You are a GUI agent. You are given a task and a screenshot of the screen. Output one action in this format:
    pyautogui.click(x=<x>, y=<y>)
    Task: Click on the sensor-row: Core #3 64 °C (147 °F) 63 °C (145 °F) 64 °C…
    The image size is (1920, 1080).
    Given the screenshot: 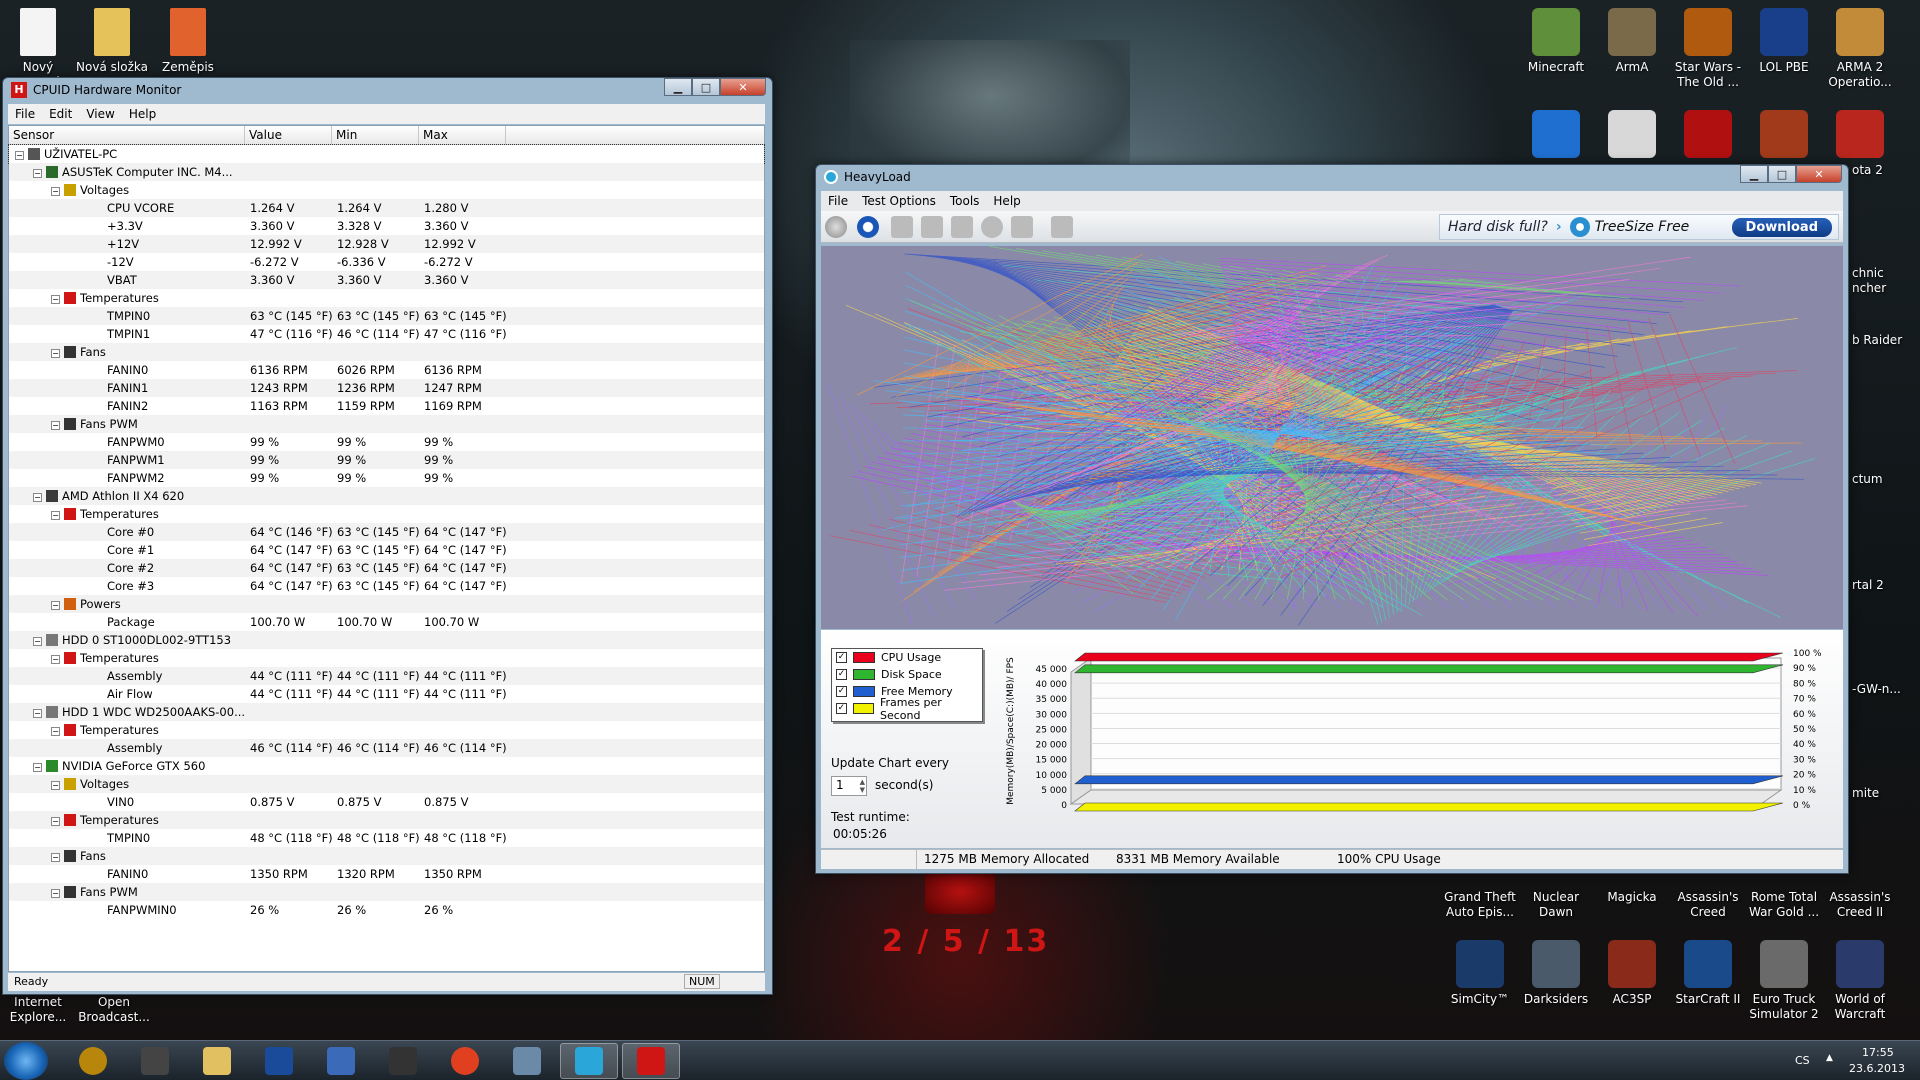 What is the action you would take?
    pyautogui.click(x=386, y=586)
    